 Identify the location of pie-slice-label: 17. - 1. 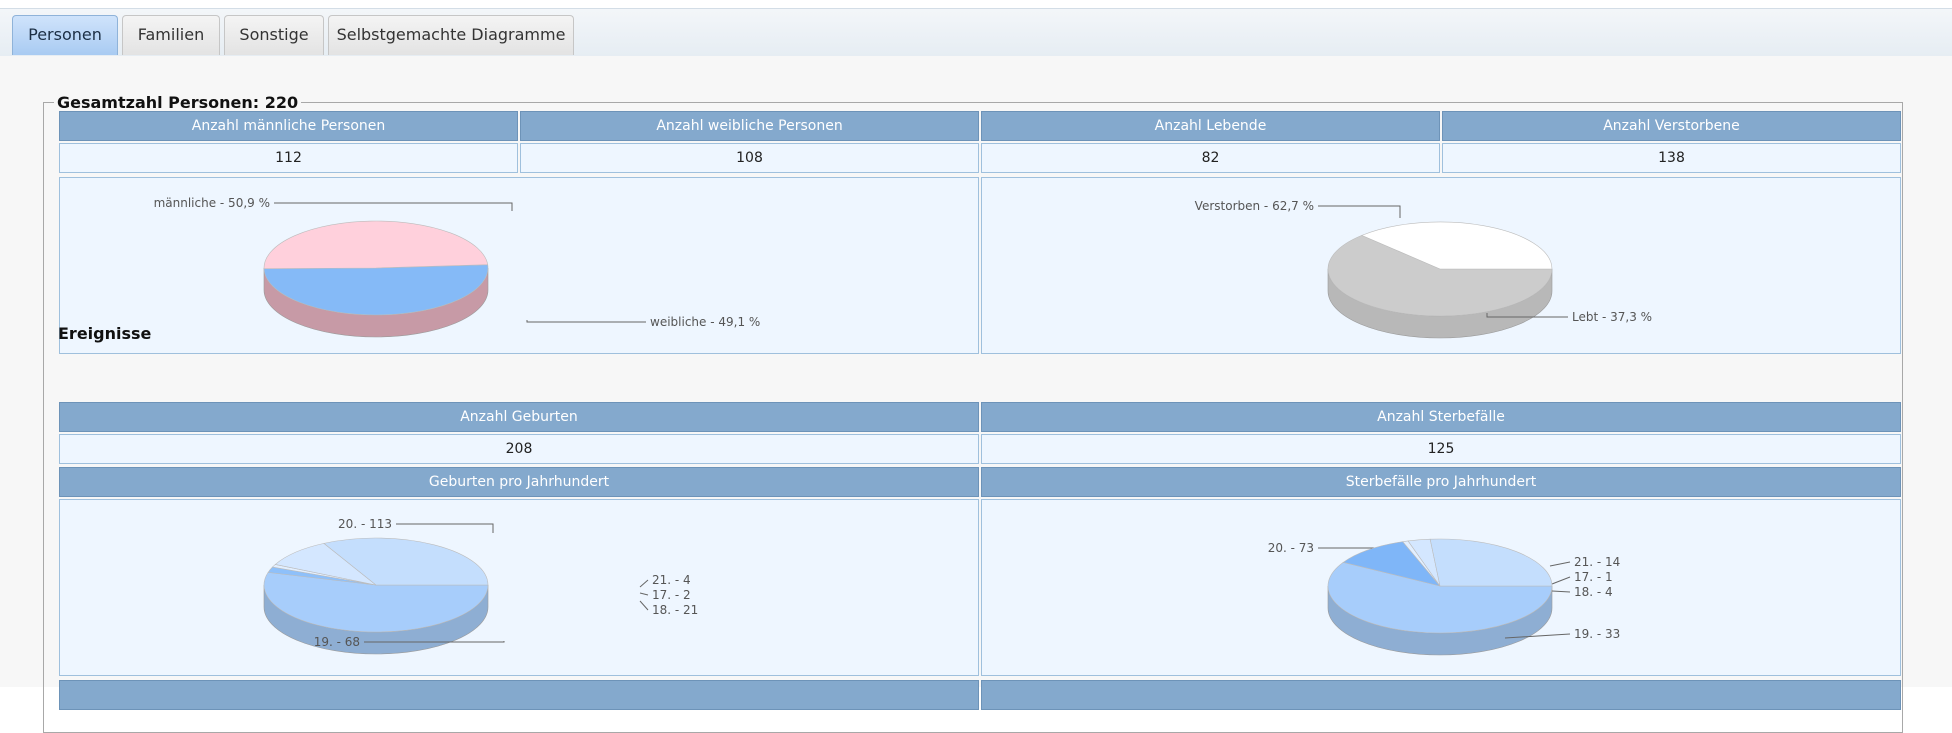
(1593, 577).